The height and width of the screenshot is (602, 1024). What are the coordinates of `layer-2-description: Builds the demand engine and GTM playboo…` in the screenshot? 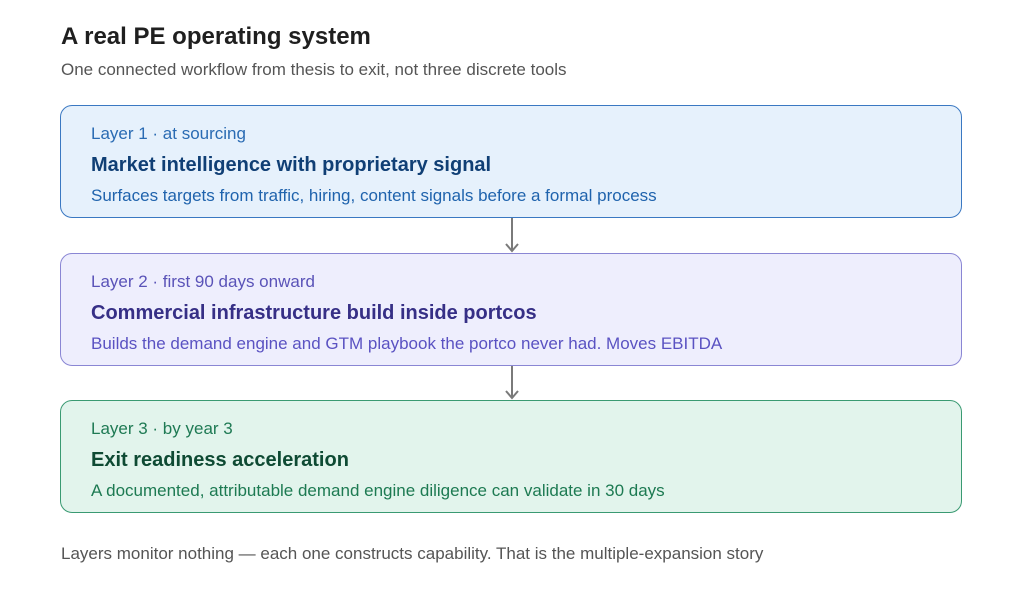 It's located at (407, 343).